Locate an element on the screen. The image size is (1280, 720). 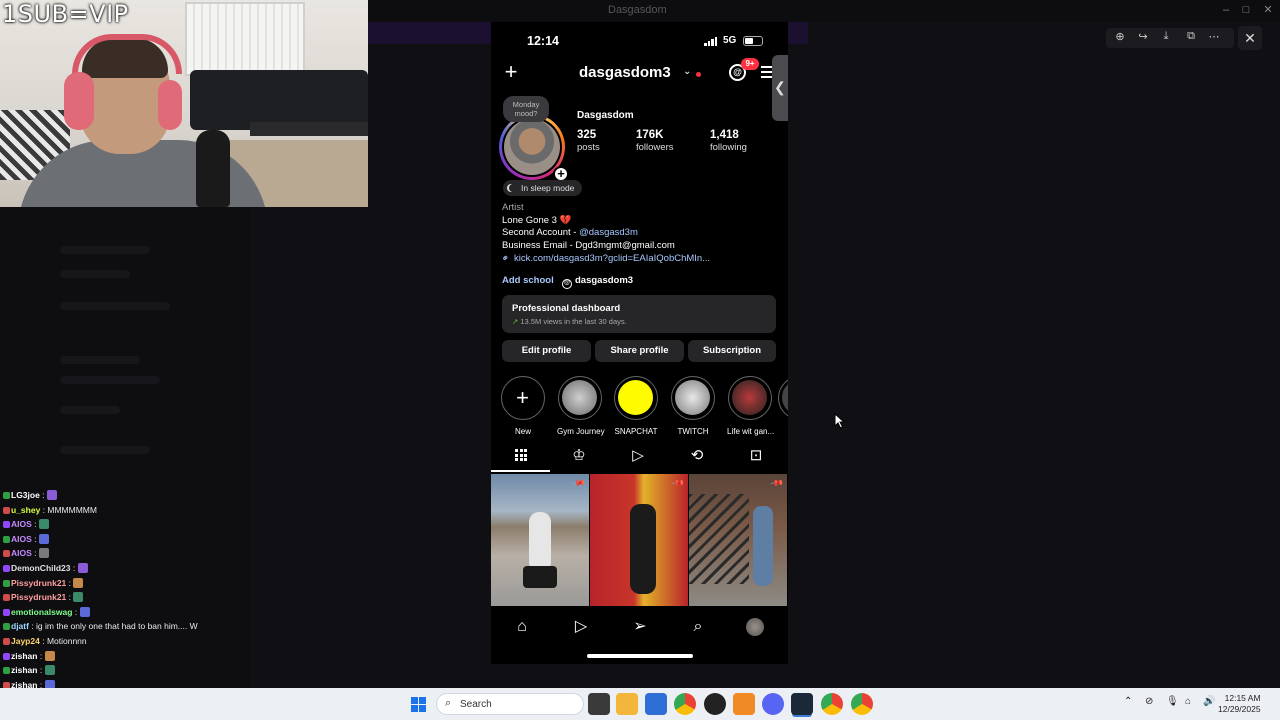
profile-note: Monday mood? is located at coordinates (526, 109).